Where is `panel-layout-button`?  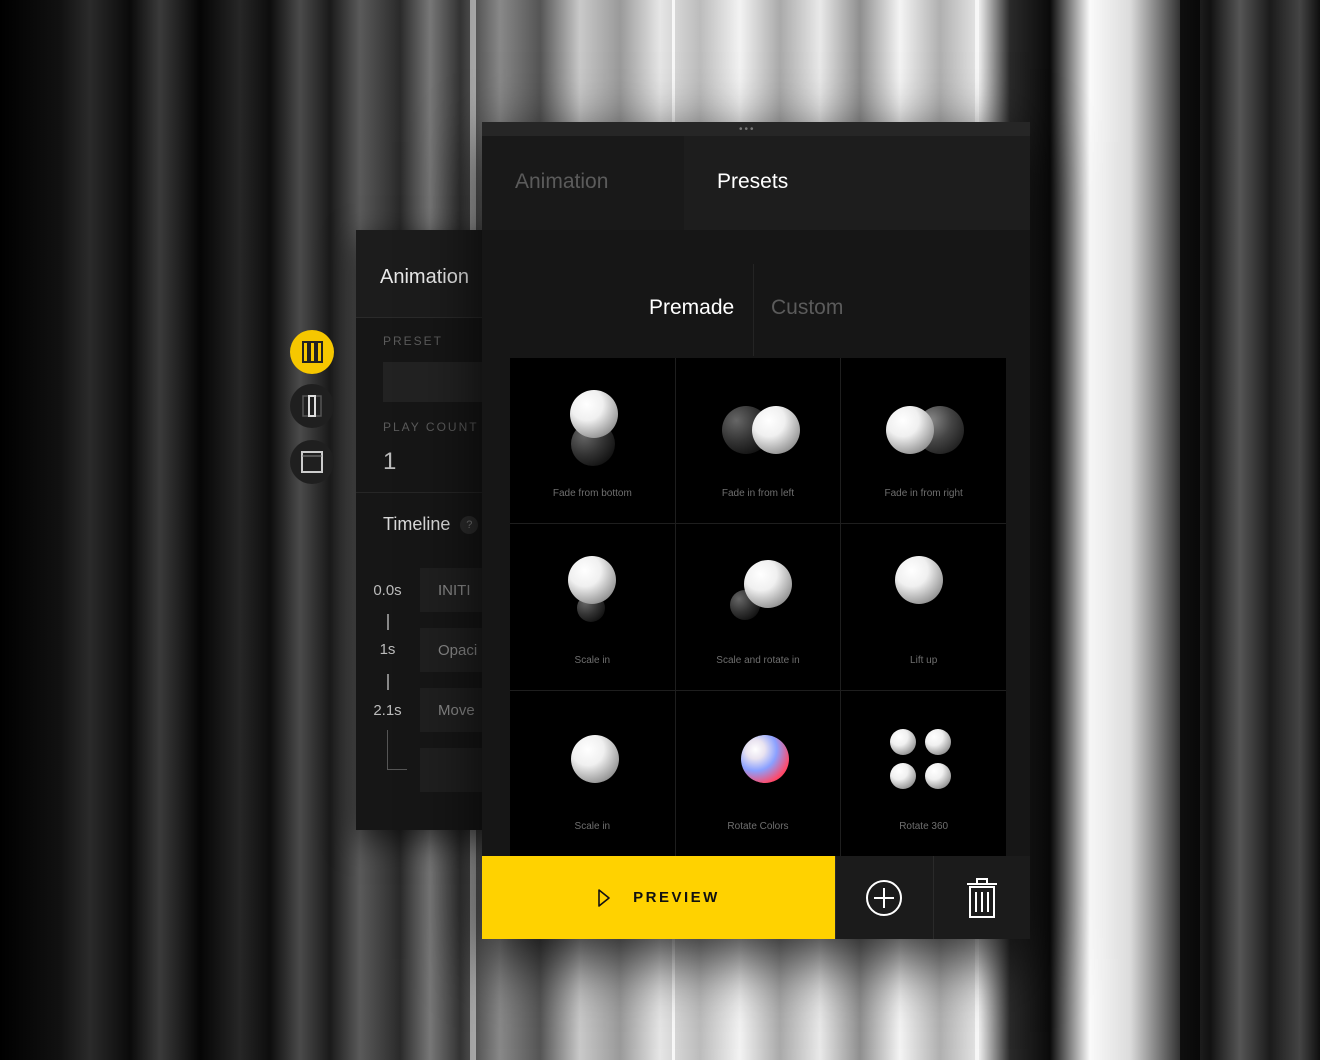 panel-layout-button is located at coordinates (312, 462).